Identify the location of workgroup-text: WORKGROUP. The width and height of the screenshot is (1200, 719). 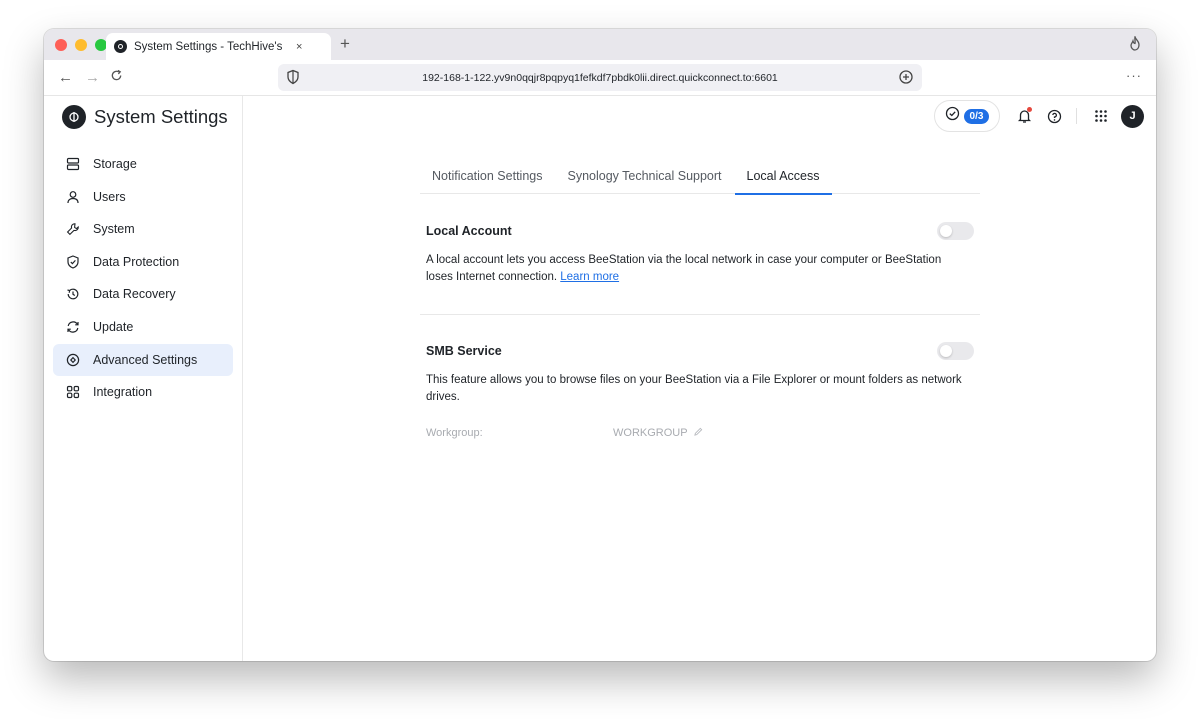
(650, 433).